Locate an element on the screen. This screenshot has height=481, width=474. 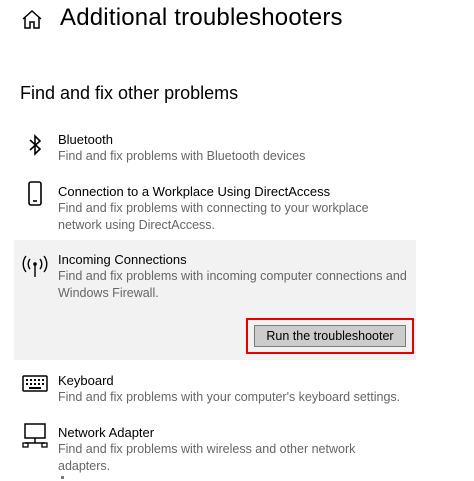
highlight-frame: Run the troubleshooter is located at coordinates (330, 336).